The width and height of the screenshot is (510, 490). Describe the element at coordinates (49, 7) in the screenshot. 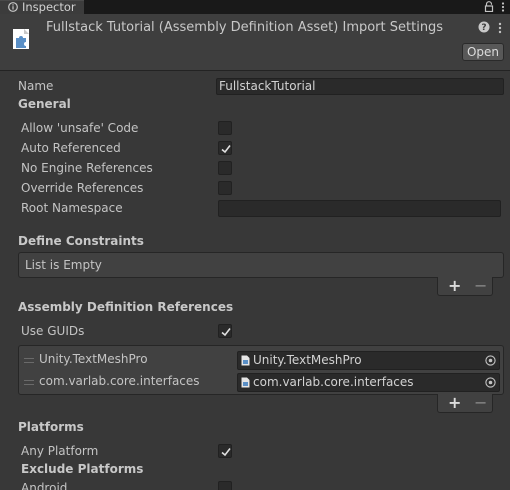

I see `tab-label: Inspector` at that location.